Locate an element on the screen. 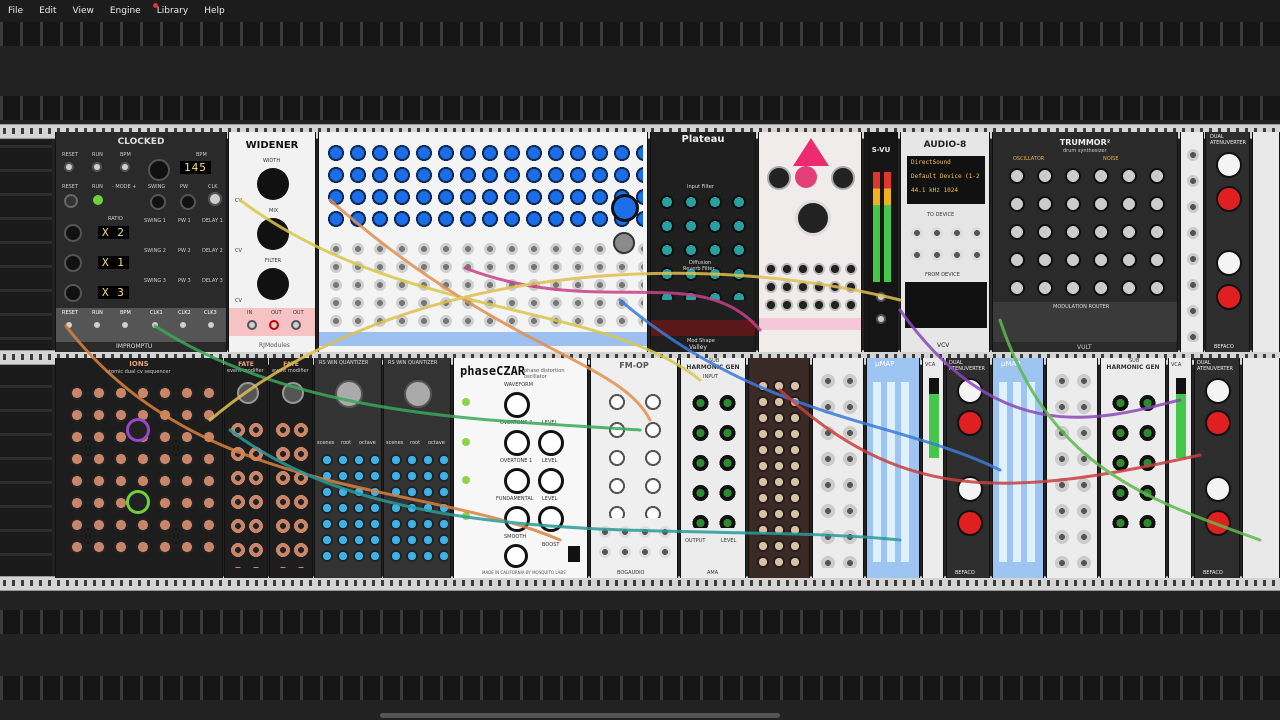  module-slim-top-right is located at coordinates (1266, 242).